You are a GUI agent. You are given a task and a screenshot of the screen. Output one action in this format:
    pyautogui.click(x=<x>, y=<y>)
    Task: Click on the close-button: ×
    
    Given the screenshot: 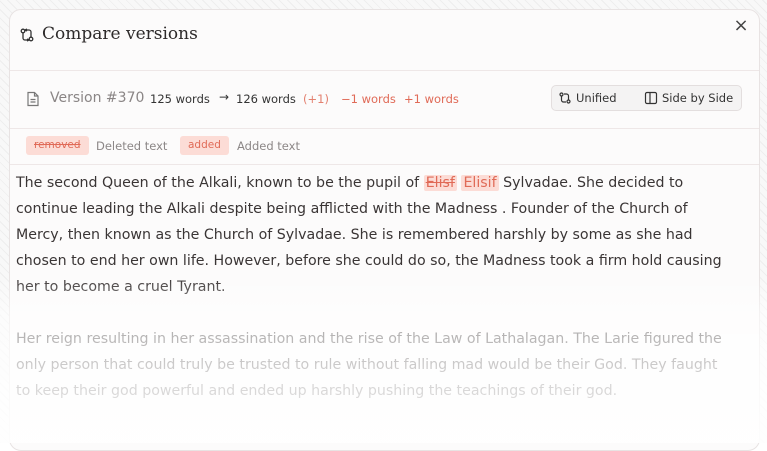 What is the action you would take?
    pyautogui.click(x=741, y=26)
    